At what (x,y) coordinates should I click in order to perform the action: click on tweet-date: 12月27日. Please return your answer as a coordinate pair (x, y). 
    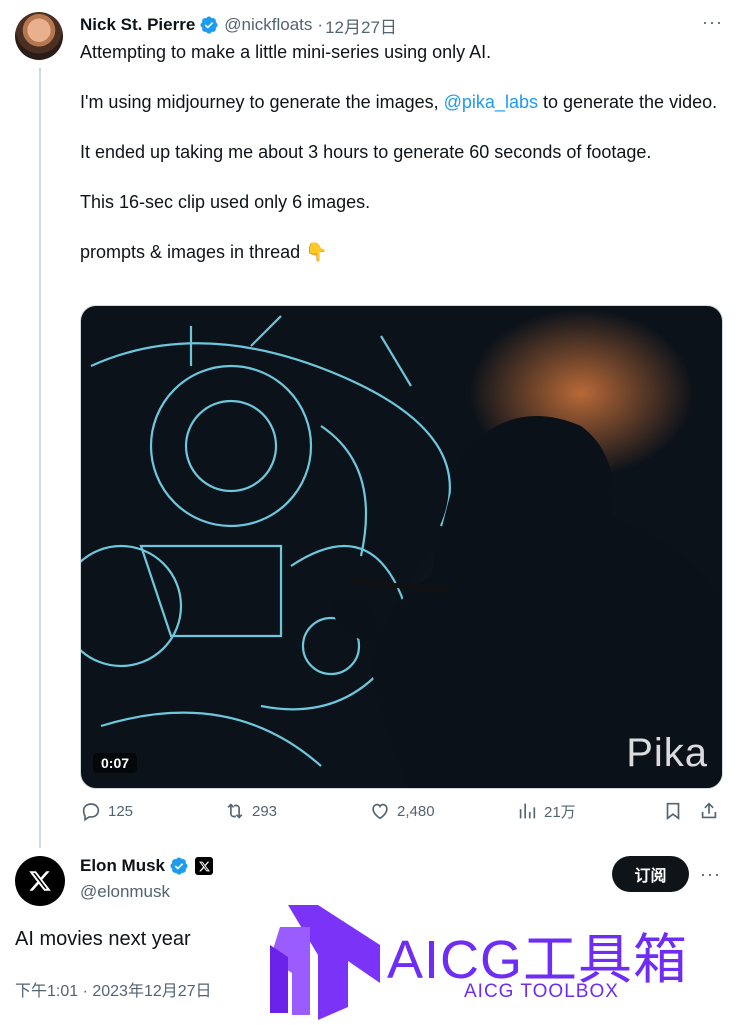
    Looking at the image, I should click on (361, 25).